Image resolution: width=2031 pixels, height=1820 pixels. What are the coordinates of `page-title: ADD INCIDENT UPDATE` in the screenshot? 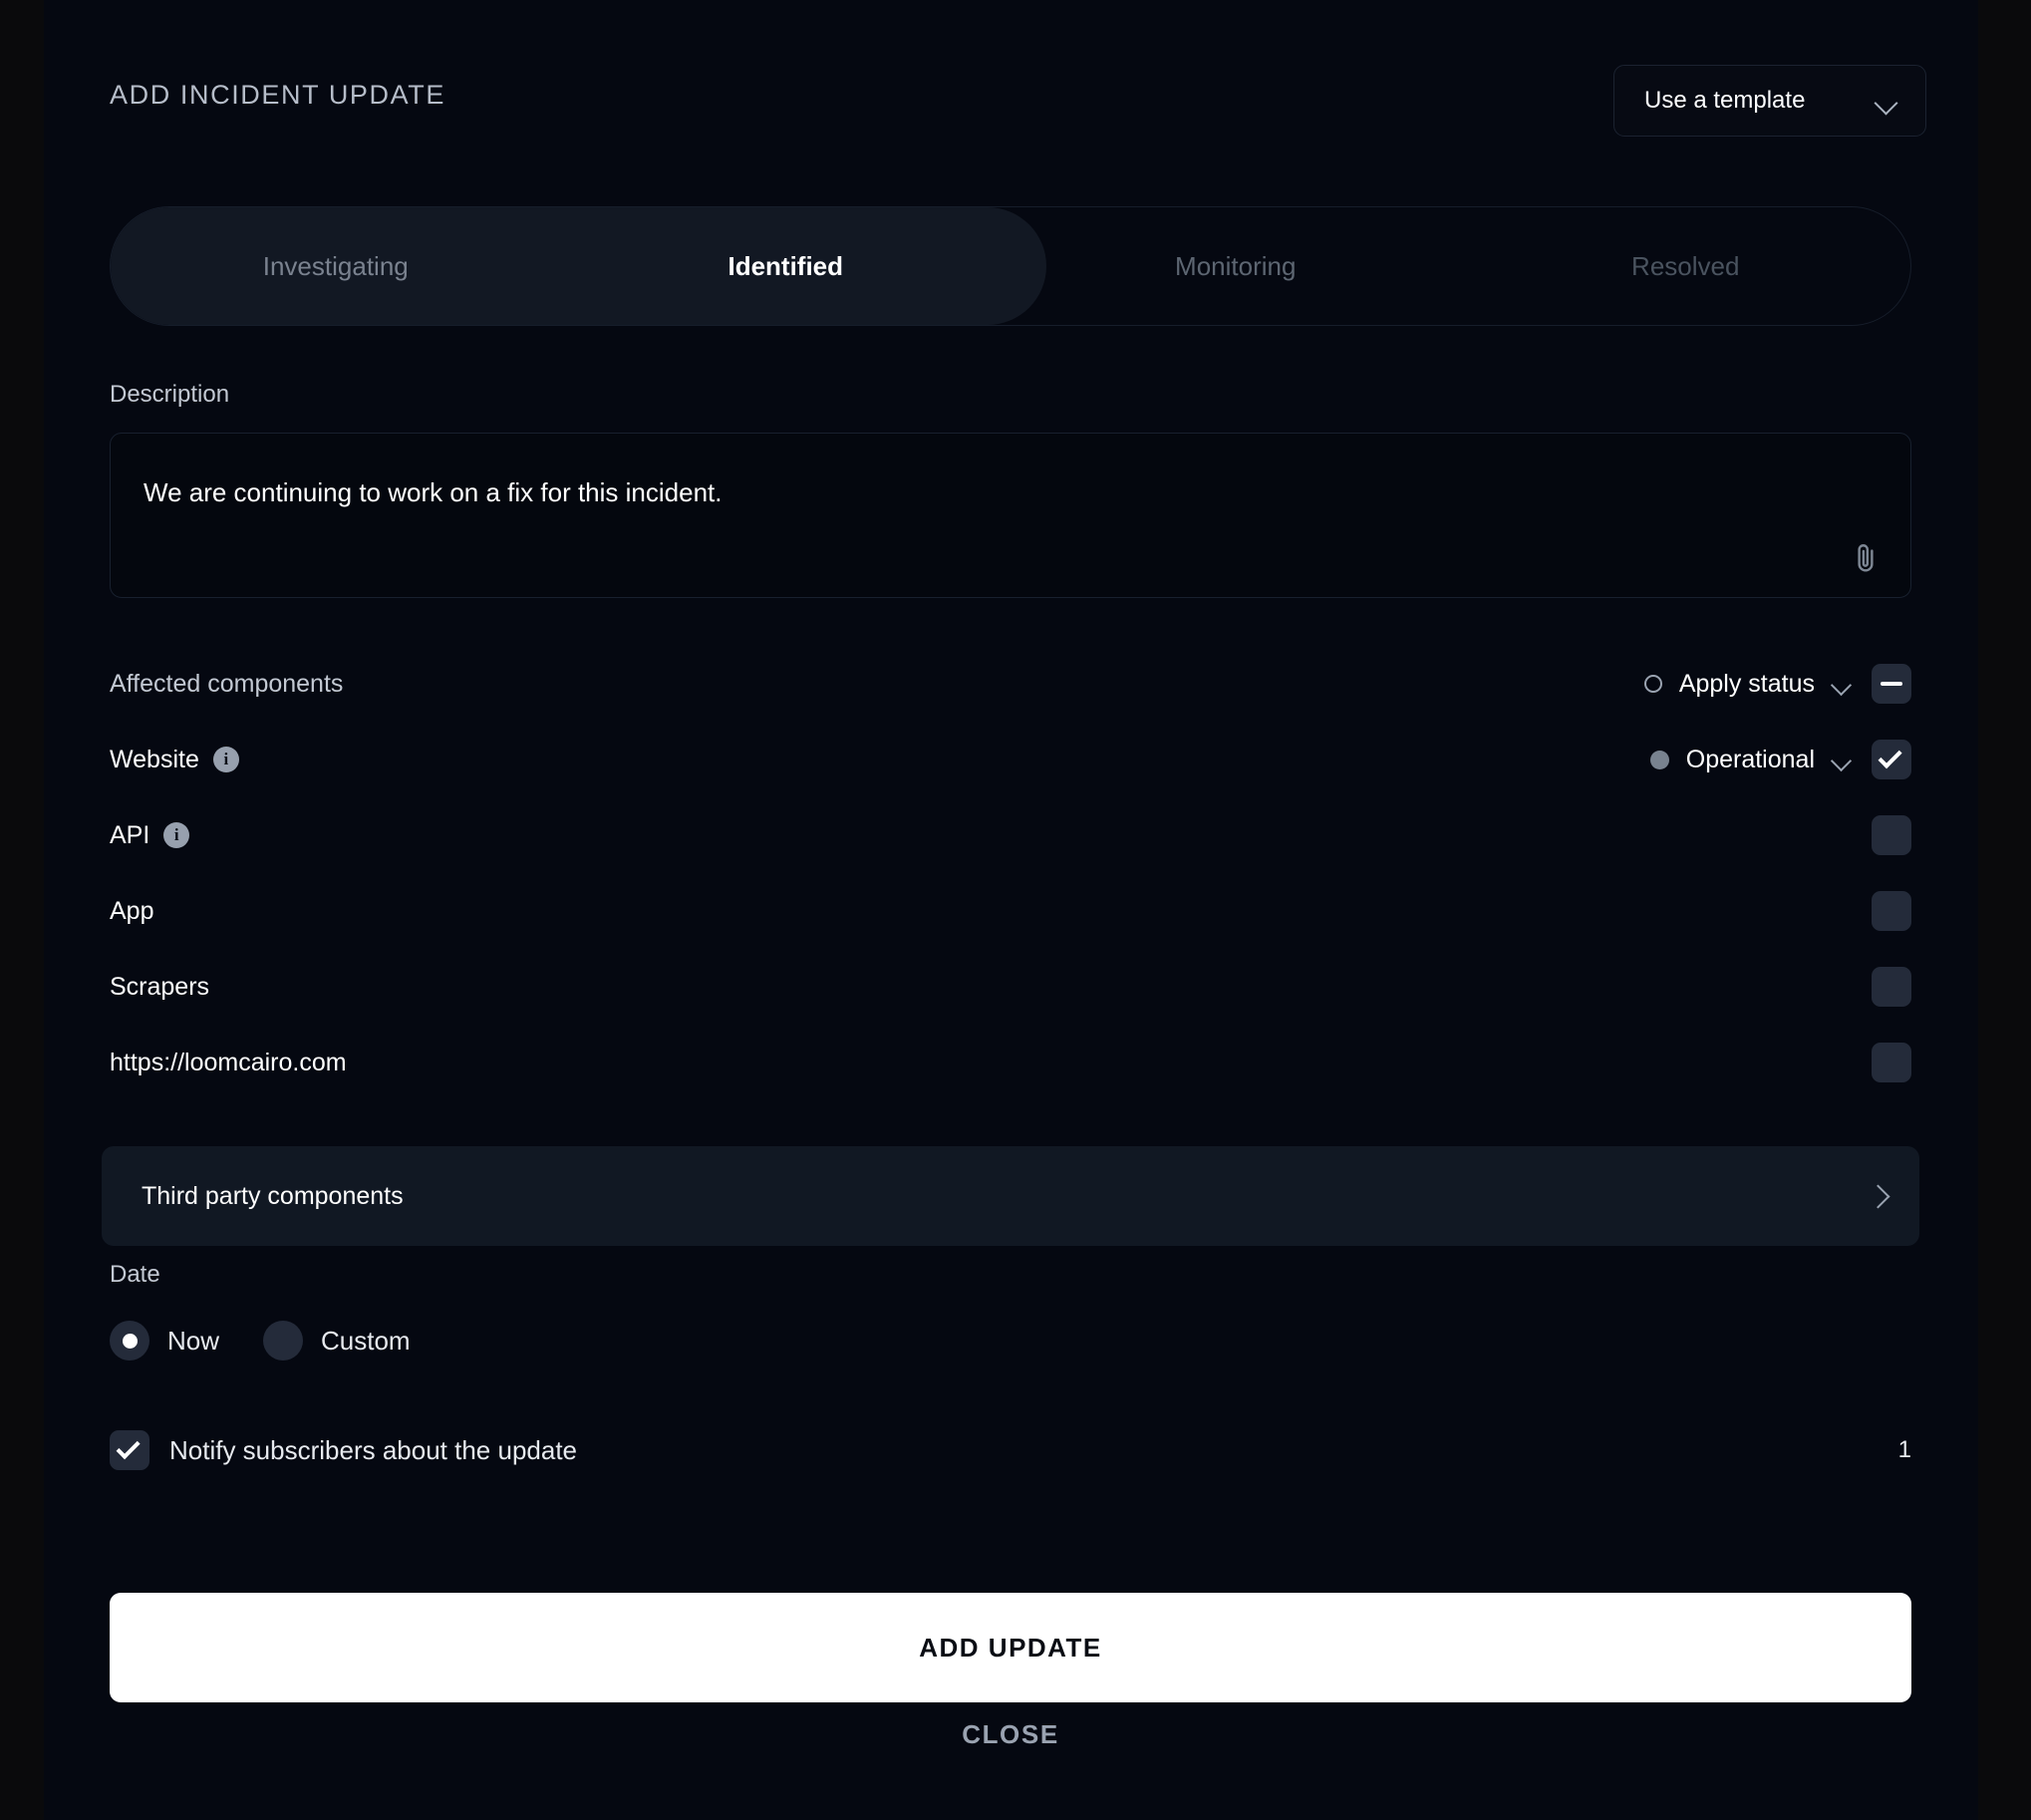 It's located at (278, 95).